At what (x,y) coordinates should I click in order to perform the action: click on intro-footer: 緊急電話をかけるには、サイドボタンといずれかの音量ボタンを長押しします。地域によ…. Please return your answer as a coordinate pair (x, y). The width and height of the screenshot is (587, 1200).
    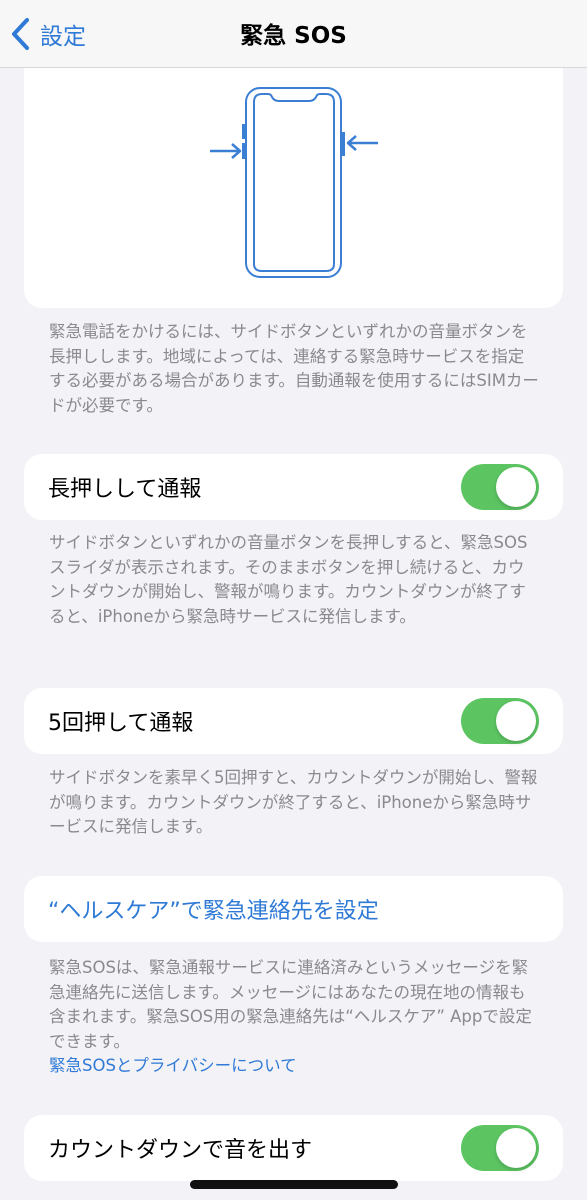
    Looking at the image, I should click on (294, 368).